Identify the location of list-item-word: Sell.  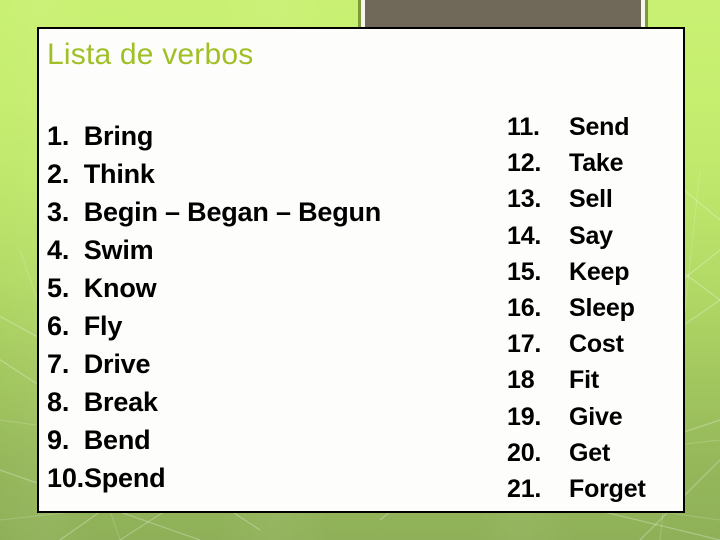
(591, 199).